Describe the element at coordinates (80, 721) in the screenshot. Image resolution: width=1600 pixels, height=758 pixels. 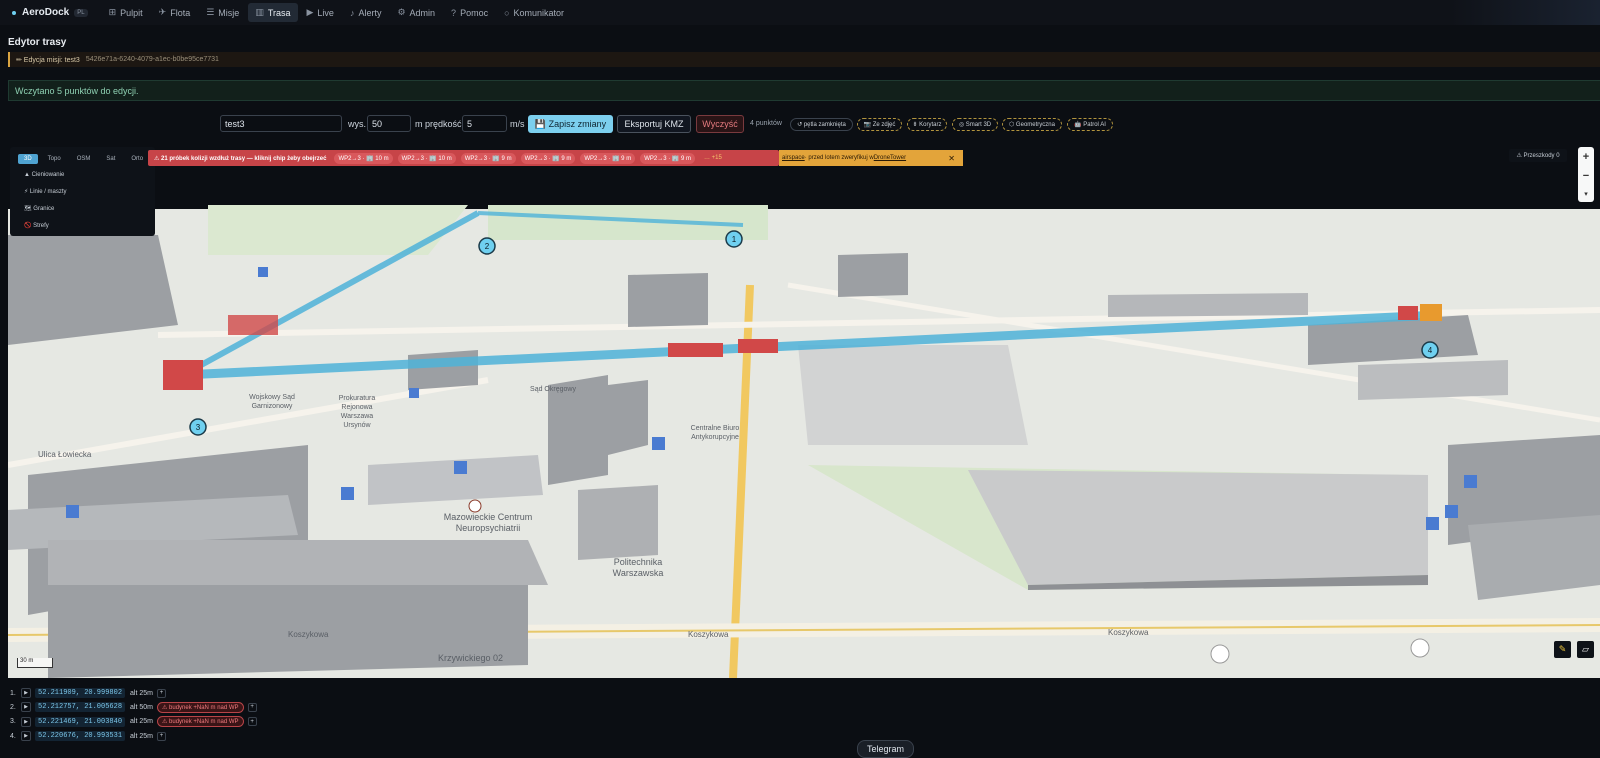
I see `waypoint-coords: 52.221469, 21.003840` at that location.